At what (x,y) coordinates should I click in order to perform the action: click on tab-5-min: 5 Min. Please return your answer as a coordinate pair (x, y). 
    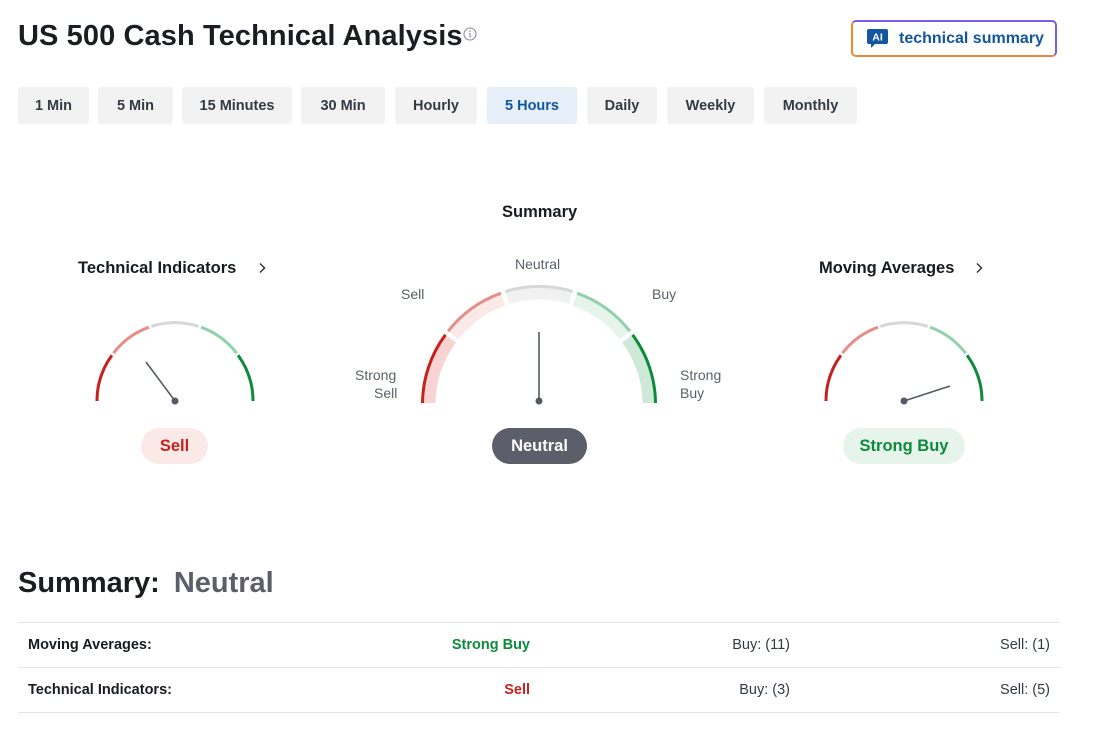
    Looking at the image, I should click on (135, 105).